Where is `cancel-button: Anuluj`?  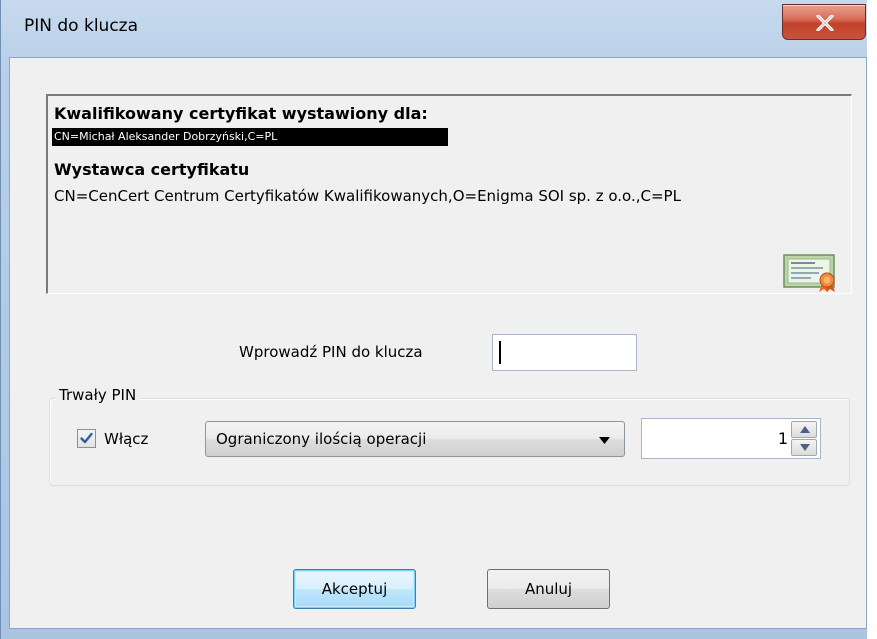
cancel-button: Anuluj is located at coordinates (548, 589).